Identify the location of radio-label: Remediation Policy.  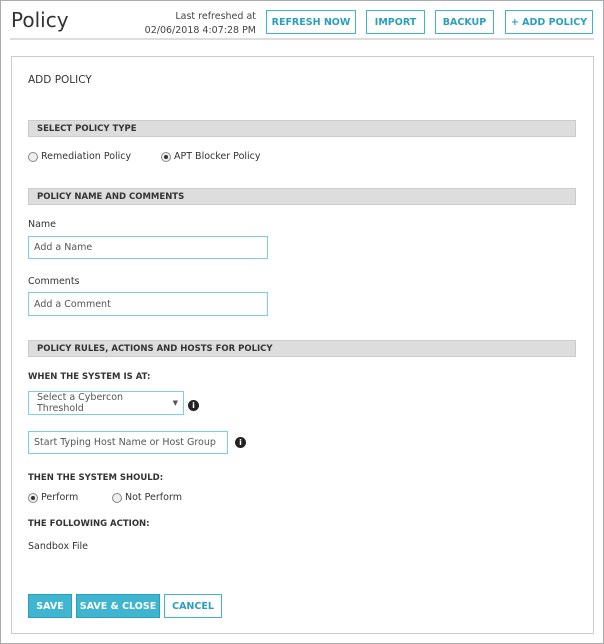
(86, 156).